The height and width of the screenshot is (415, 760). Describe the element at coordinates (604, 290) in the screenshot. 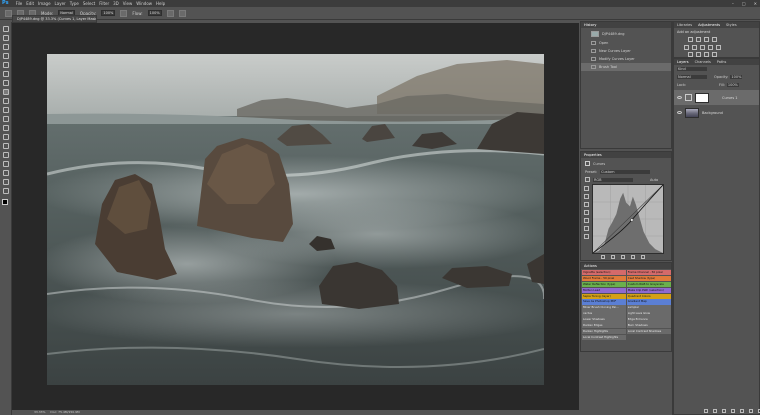

I see `action-button: Molten Lead` at that location.